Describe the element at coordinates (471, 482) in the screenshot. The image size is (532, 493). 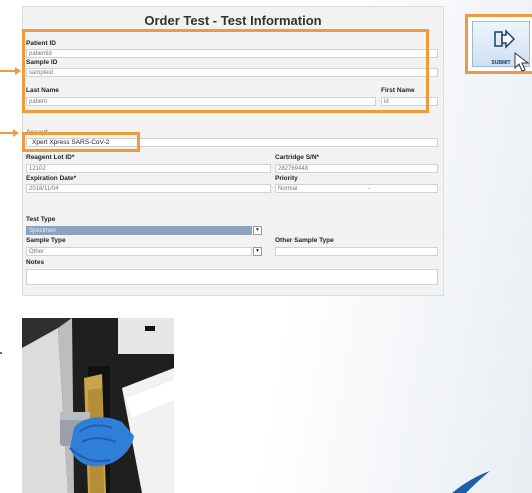
I see `logo-swoosh-icon` at that location.